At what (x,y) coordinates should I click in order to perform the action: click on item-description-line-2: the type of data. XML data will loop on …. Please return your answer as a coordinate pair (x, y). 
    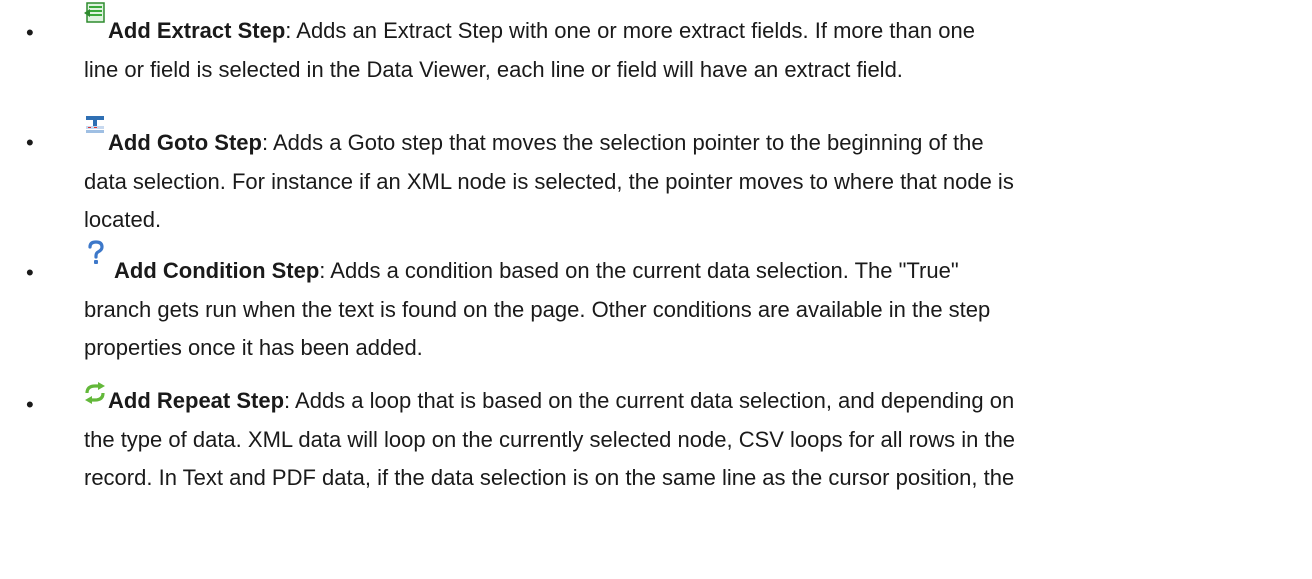
    Looking at the image, I should click on (550, 439).